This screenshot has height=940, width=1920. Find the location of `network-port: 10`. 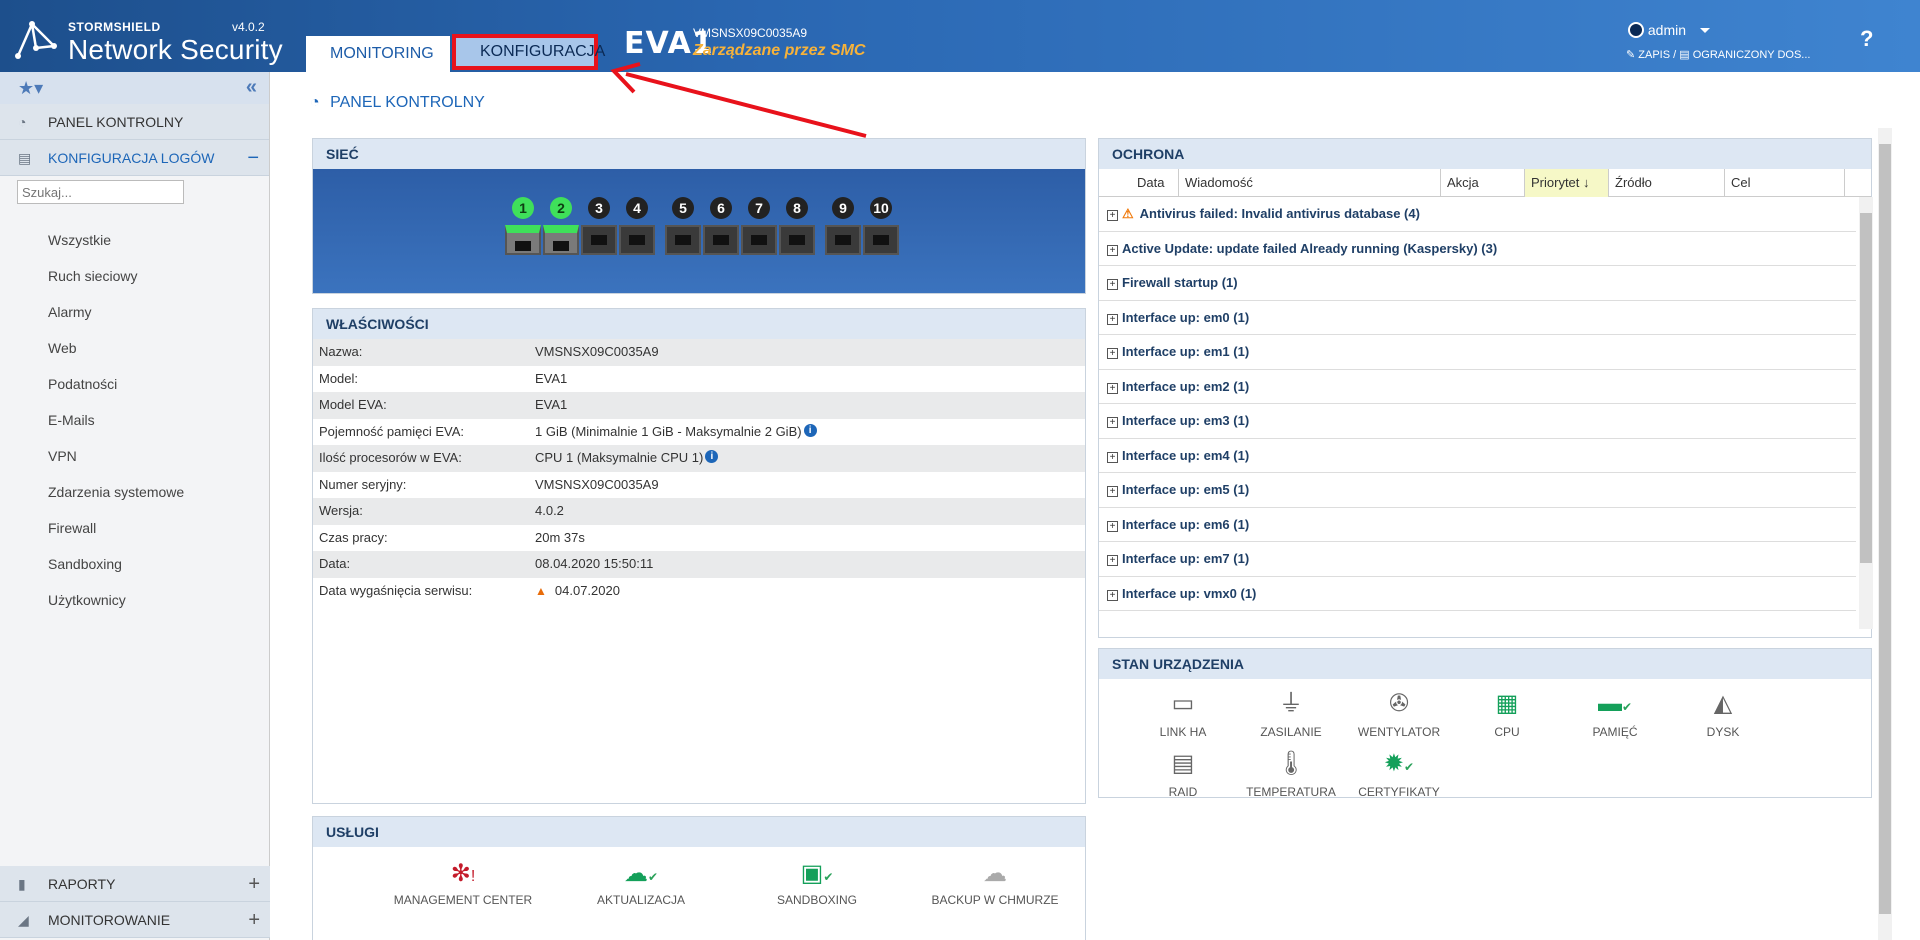

network-port: 10 is located at coordinates (881, 227).